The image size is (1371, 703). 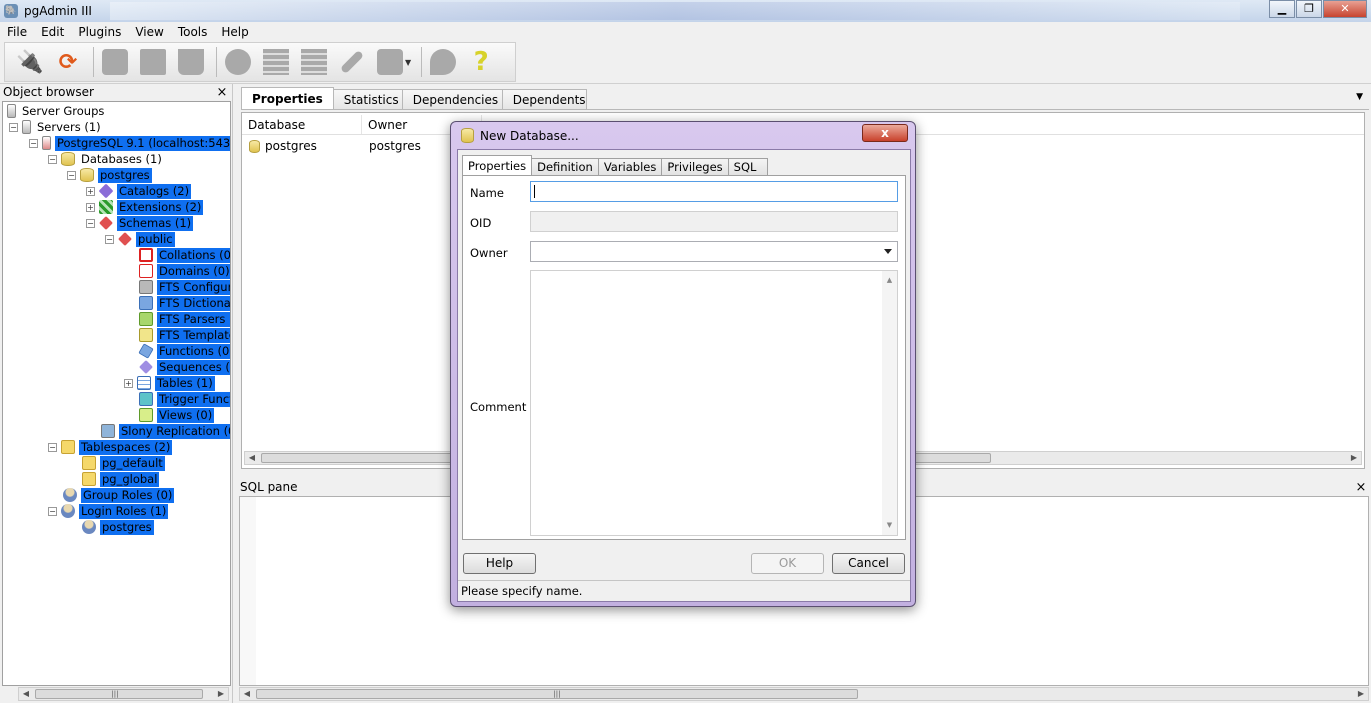 I want to click on comment-vscrollbar: ▲ ▼, so click(x=889, y=403).